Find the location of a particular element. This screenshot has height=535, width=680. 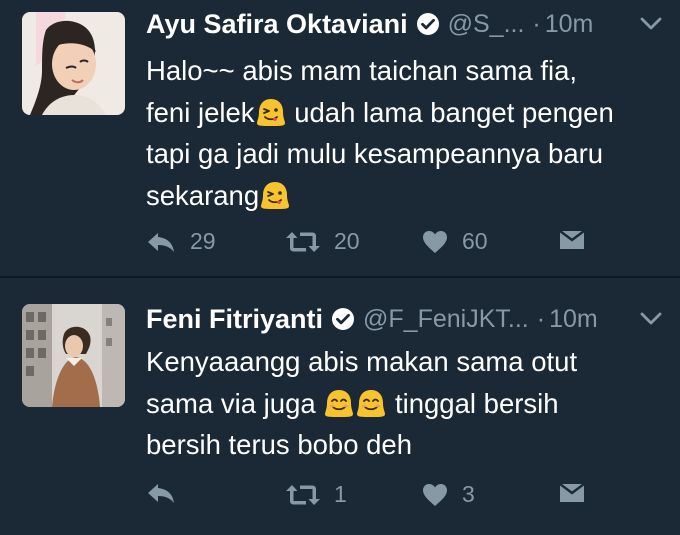

reply-button is located at coordinates (168, 493).